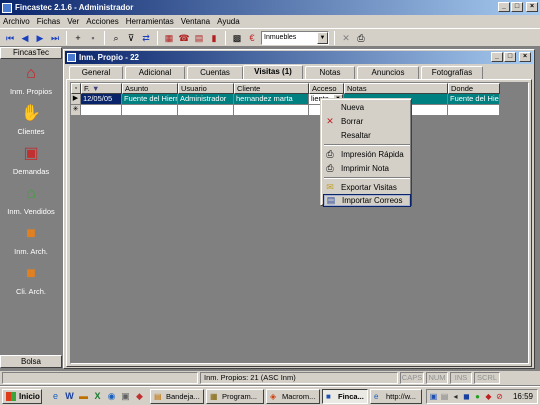  Describe the element at coordinates (326, 88) in the screenshot. I see `col-header-acceso: Acceso` at that location.